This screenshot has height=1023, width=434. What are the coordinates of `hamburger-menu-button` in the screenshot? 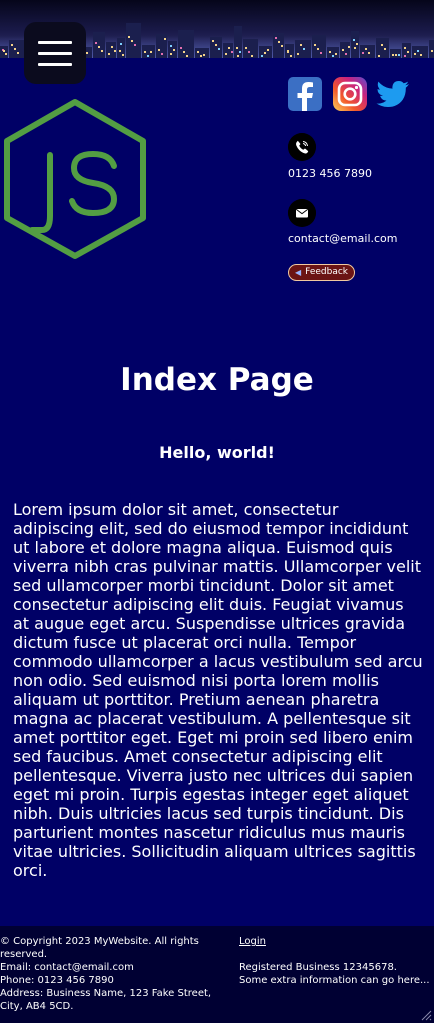 It's located at (55, 53).